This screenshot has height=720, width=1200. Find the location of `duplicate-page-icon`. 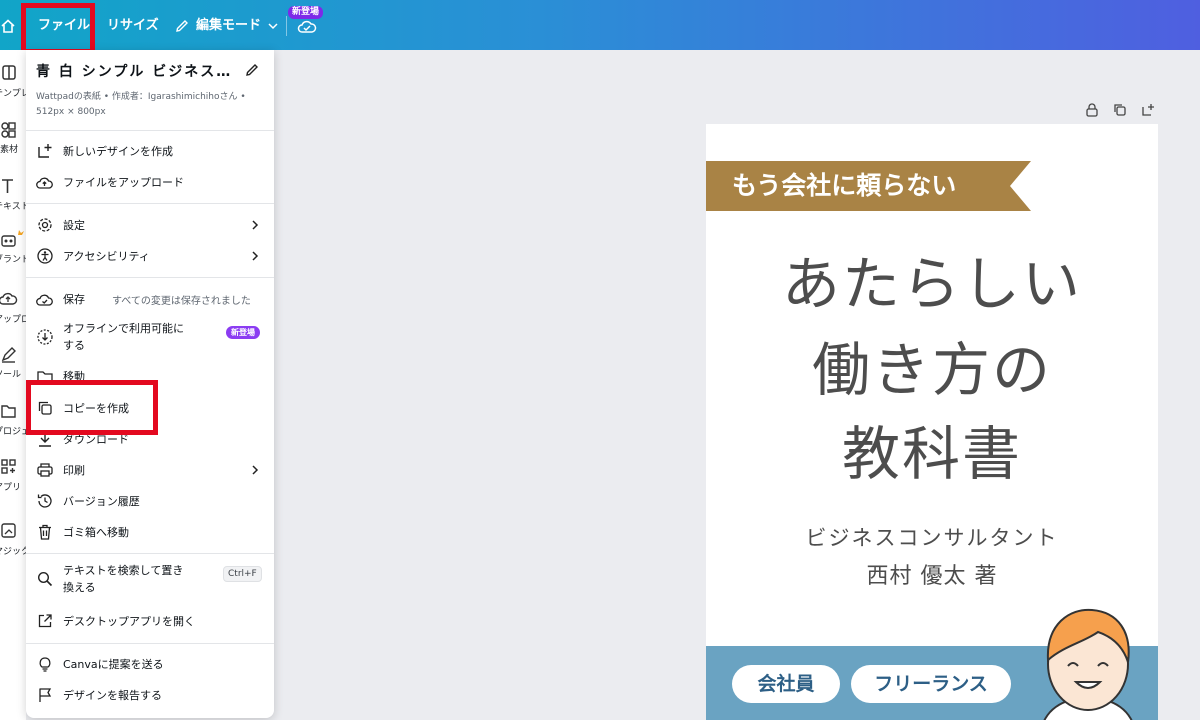

duplicate-page-icon is located at coordinates (1120, 110).